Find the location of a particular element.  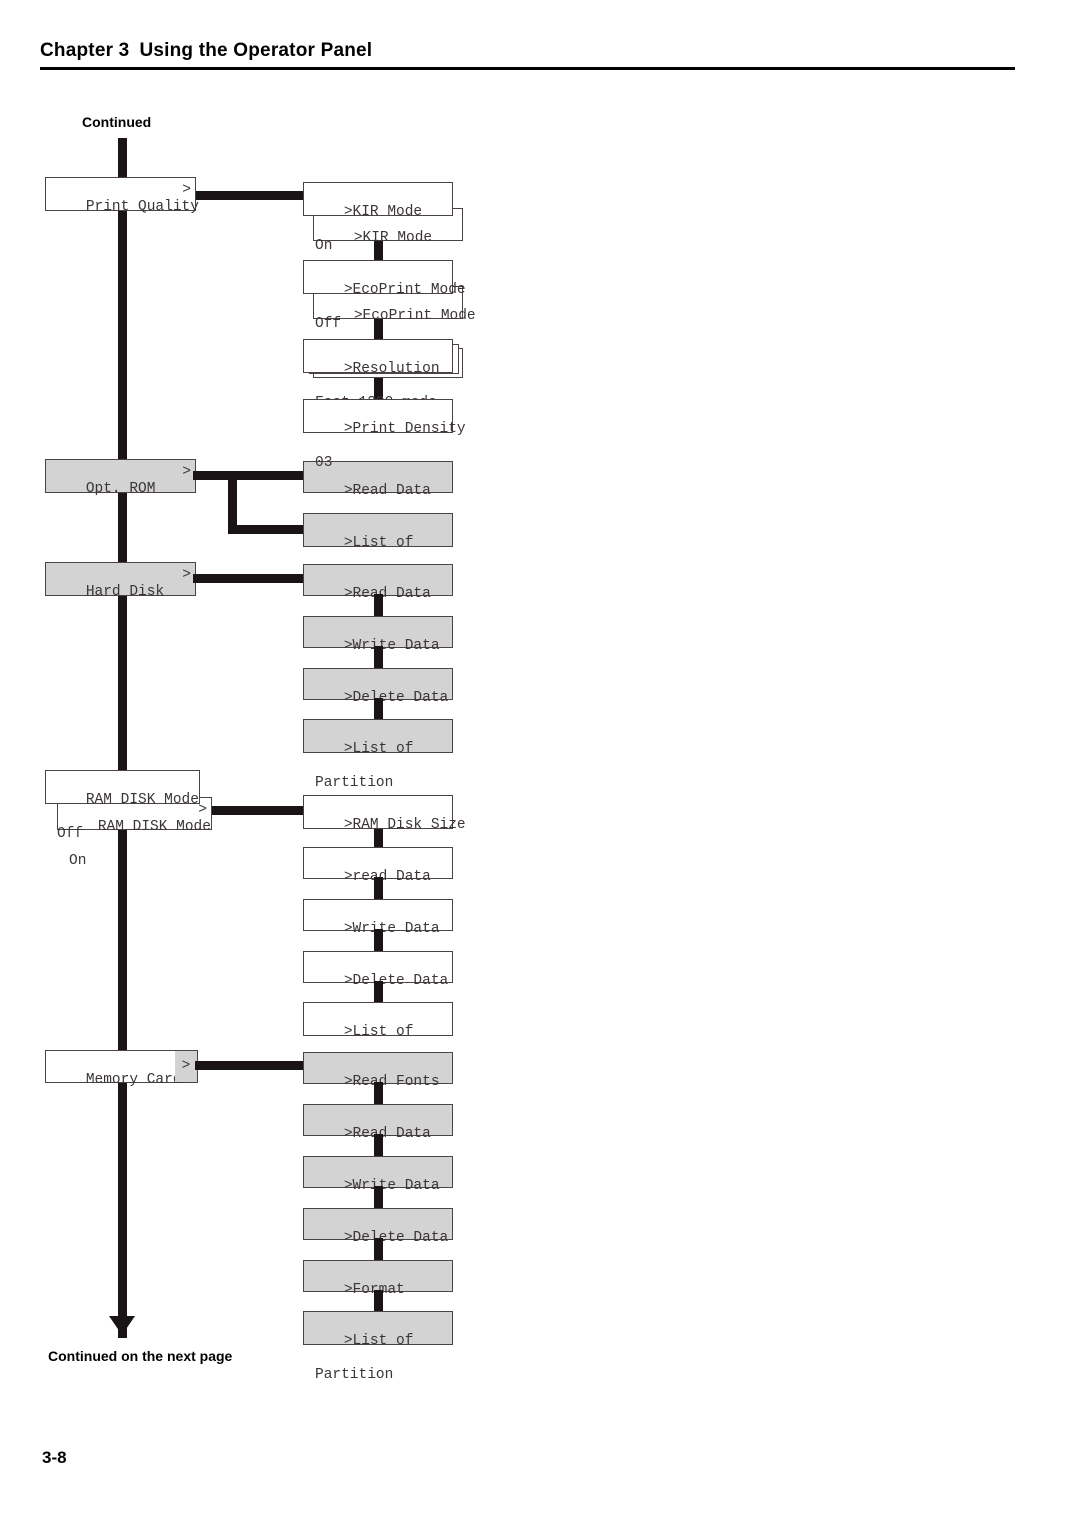

lcd-box-hd-write-data: >Write Data is located at coordinates (378, 635).